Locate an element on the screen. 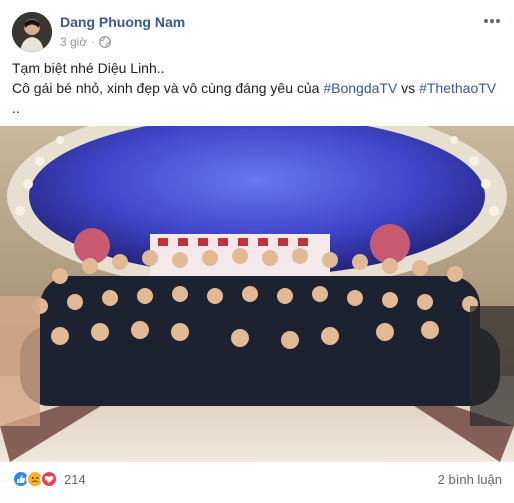 This screenshot has height=503, width=514. hashtag-thethaotv: #ThethaoTV is located at coordinates (457, 88).